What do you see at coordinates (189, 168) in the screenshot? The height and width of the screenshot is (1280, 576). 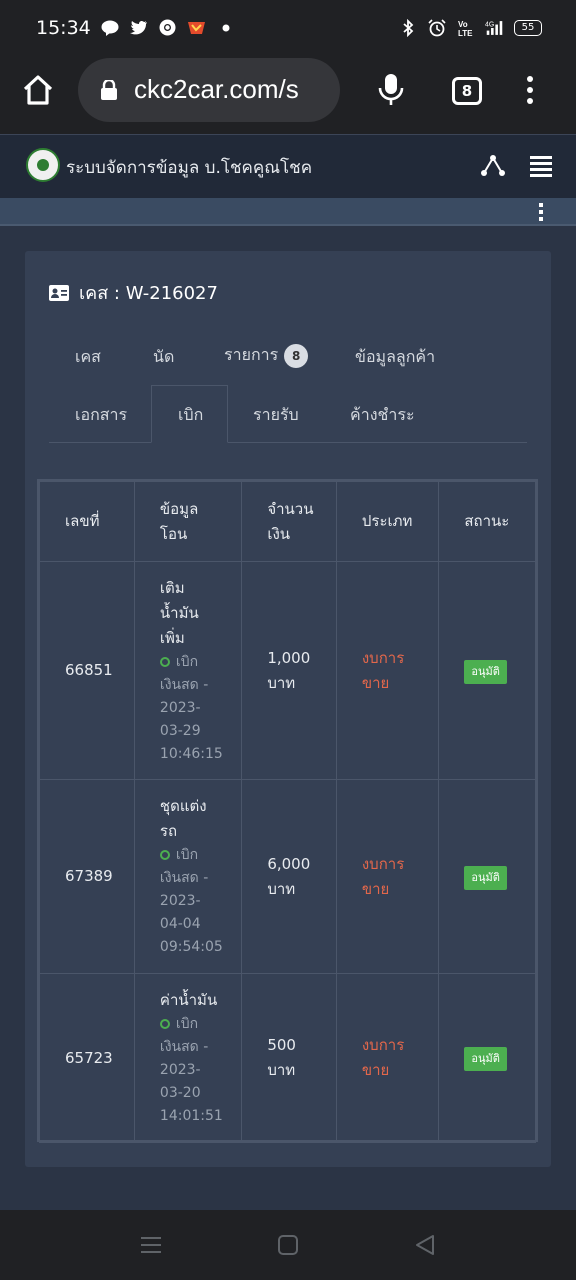 I see `app-title: ระบบจัดการข้อมูล บ.โชคคูณโชค` at bounding box center [189, 168].